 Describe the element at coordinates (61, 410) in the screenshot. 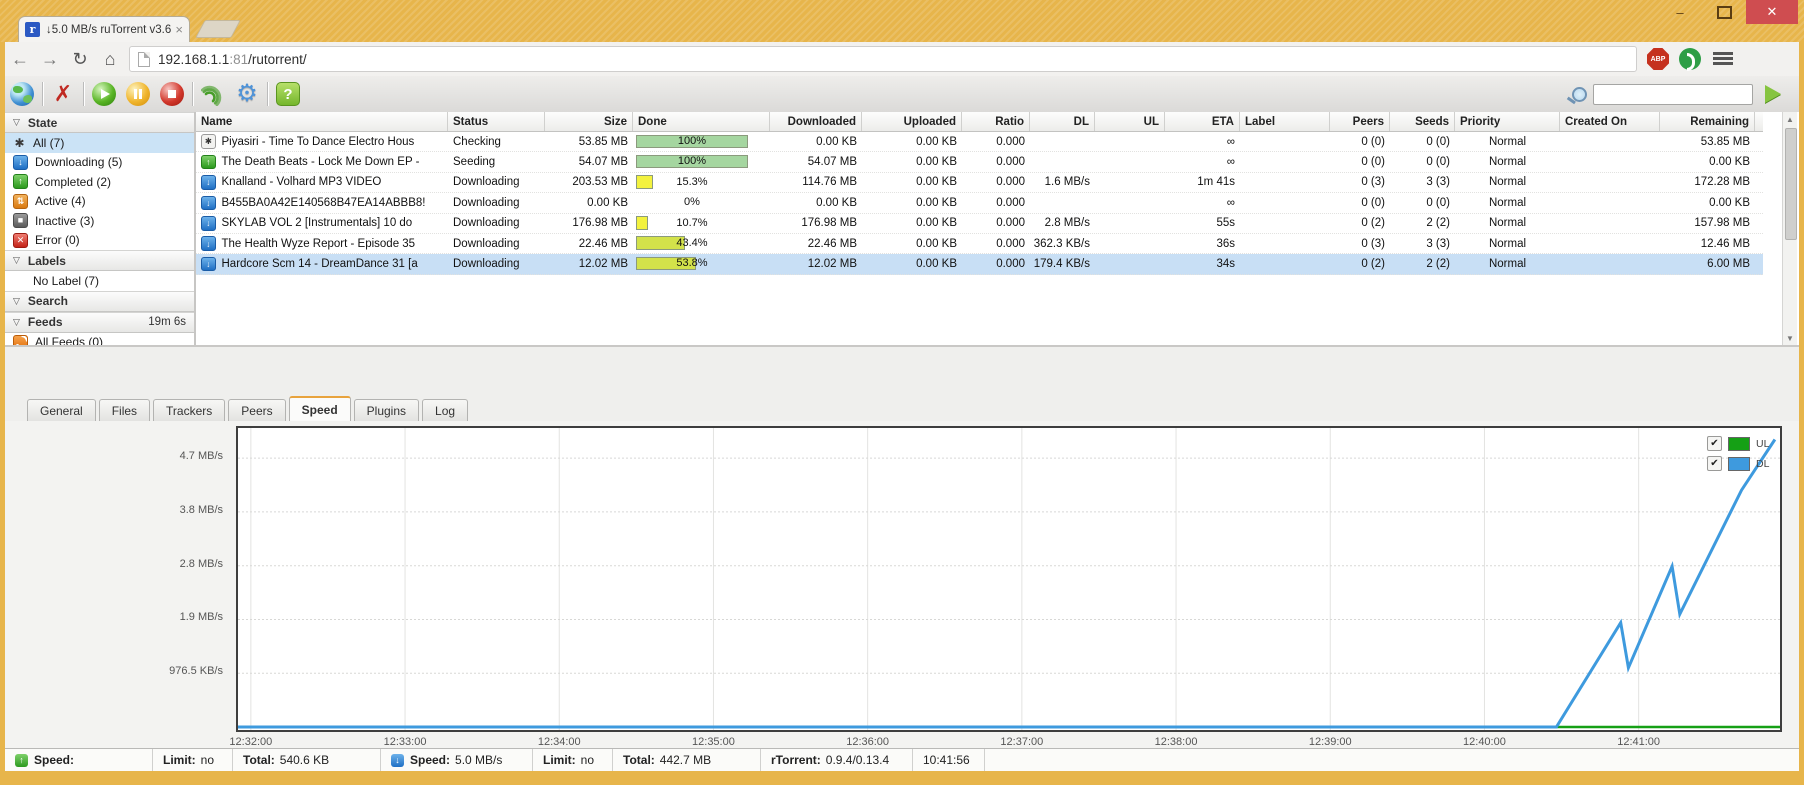

I see `tab-general: General` at that location.